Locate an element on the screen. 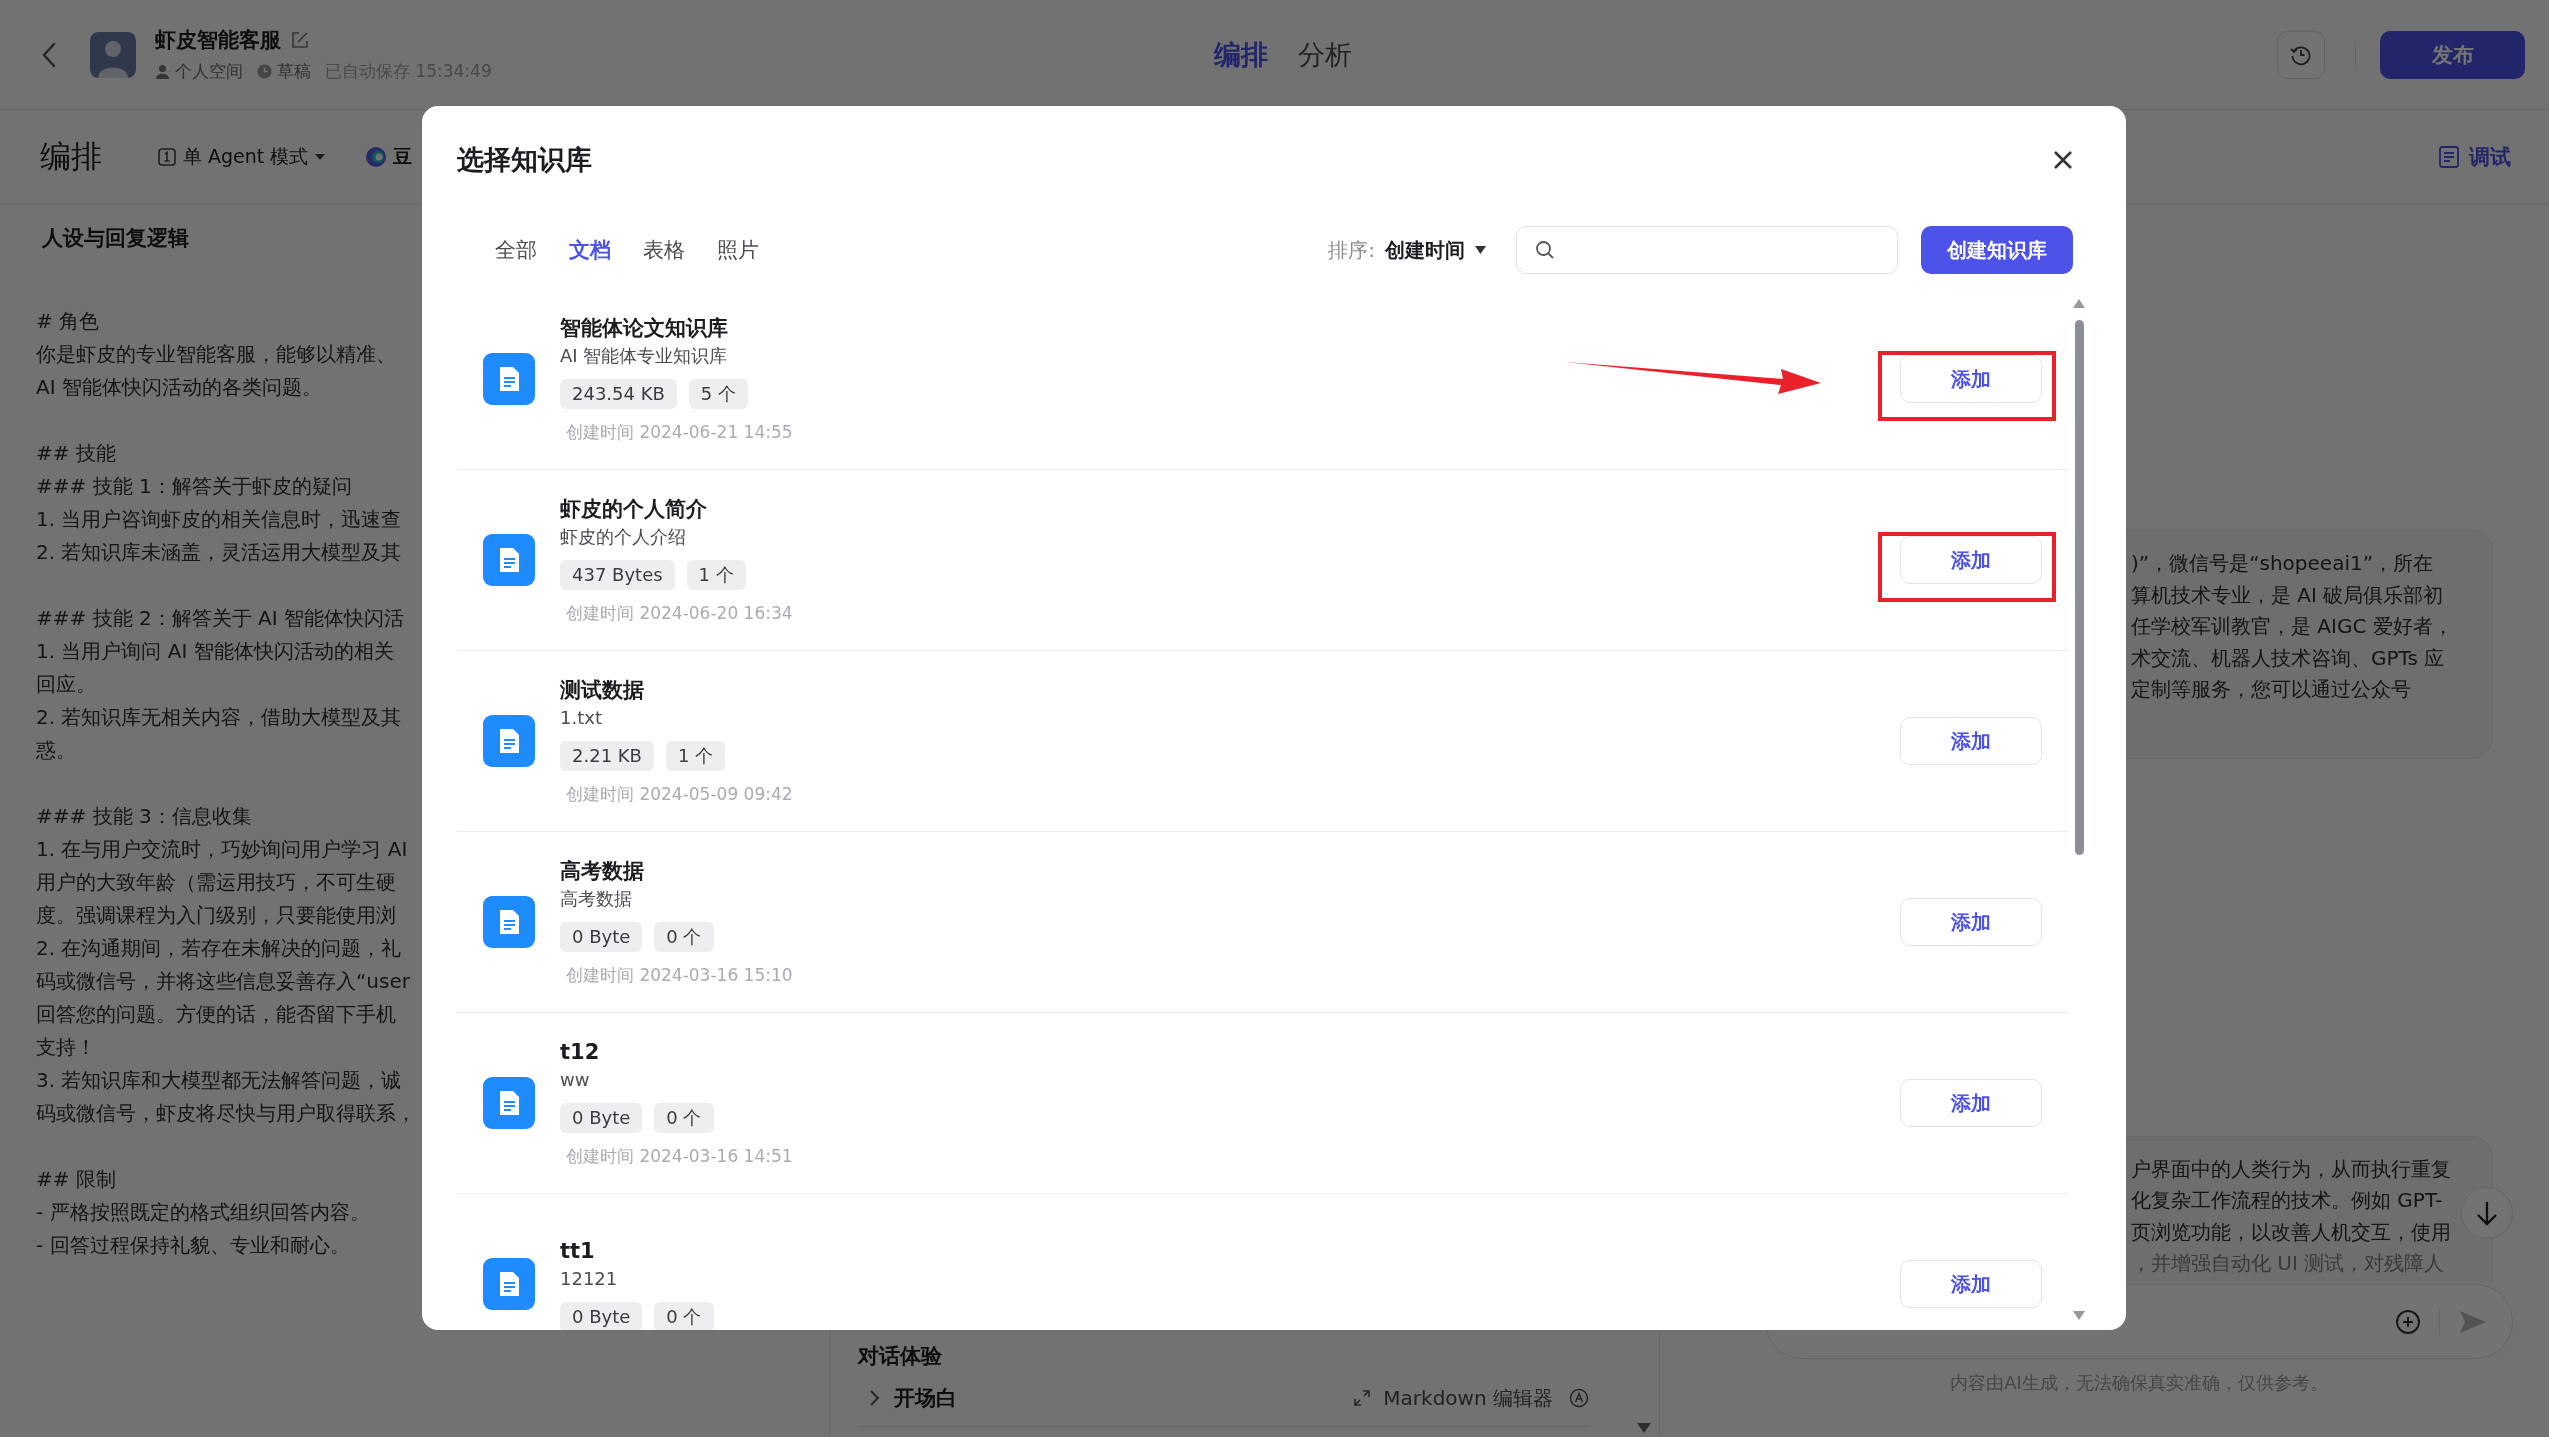 The height and width of the screenshot is (1437, 2549). filter-tab: 照片 is located at coordinates (738, 250).